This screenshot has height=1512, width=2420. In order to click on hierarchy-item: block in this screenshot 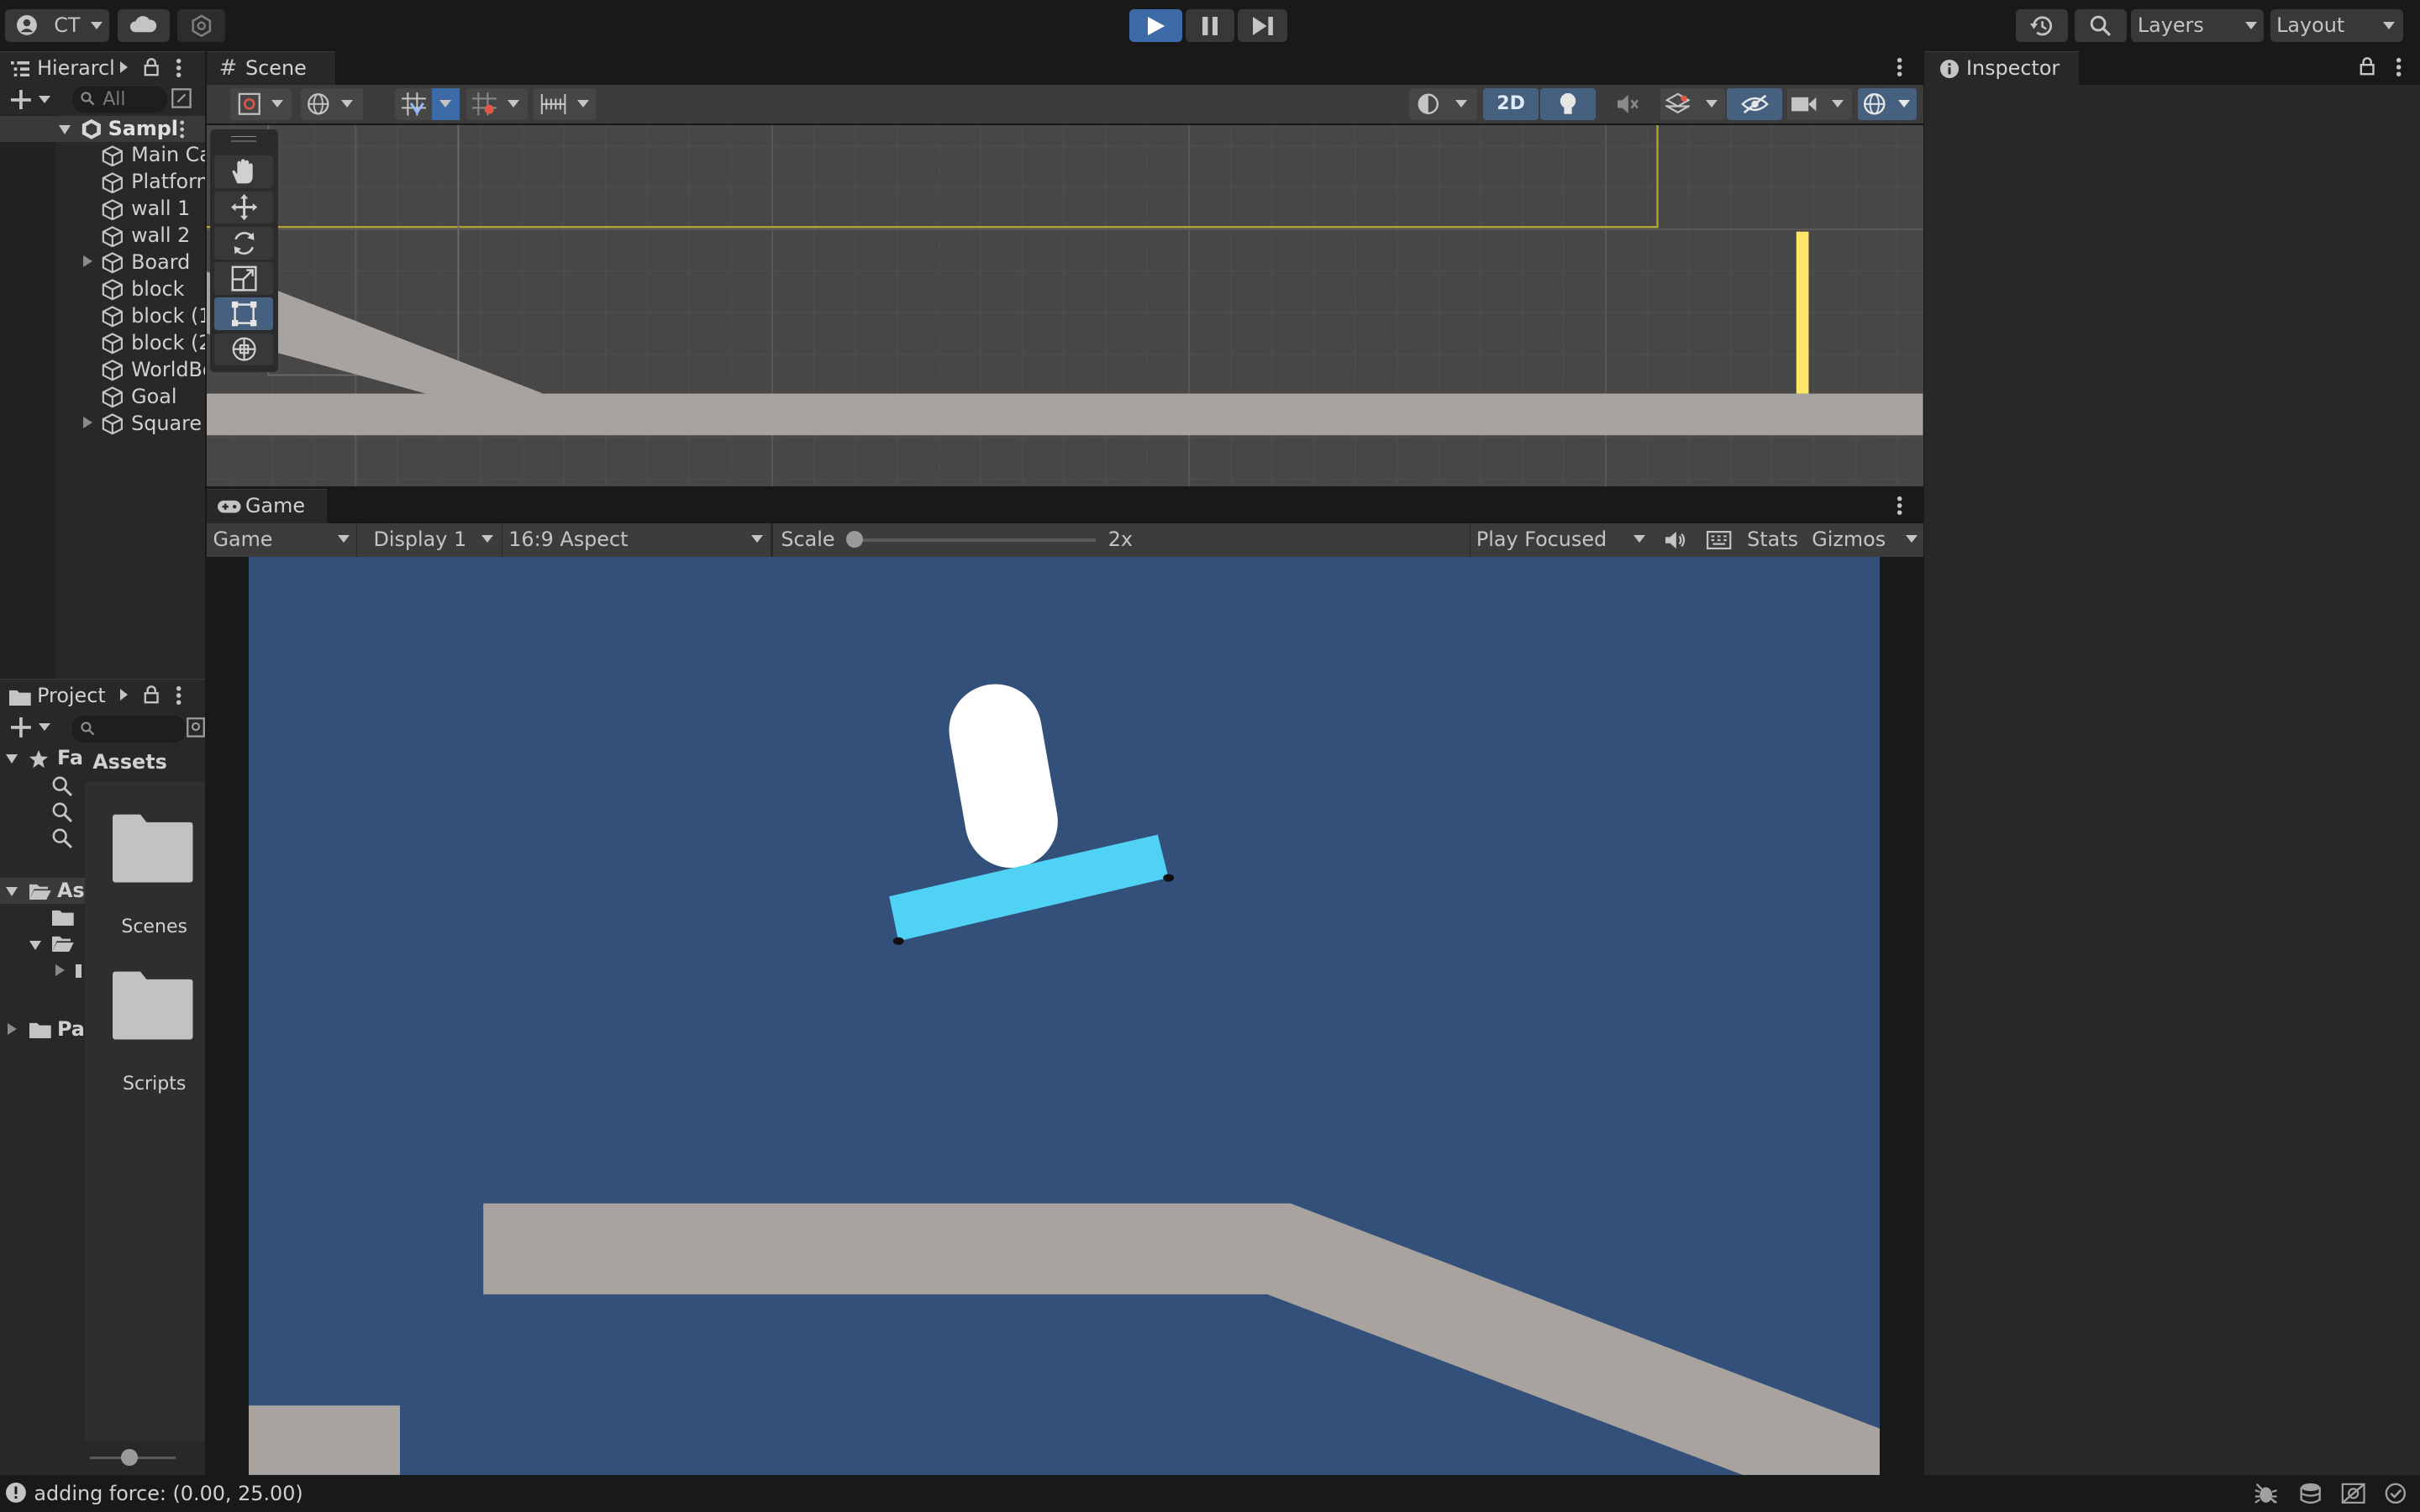, I will do `click(102, 289)`.